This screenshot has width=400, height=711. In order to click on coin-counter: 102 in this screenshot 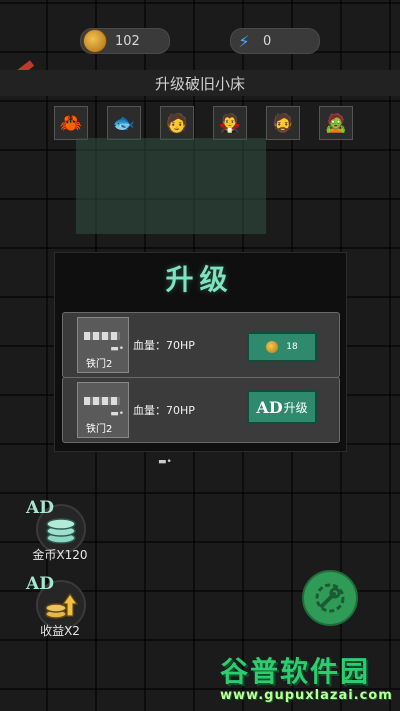, I will do `click(125, 41)`.